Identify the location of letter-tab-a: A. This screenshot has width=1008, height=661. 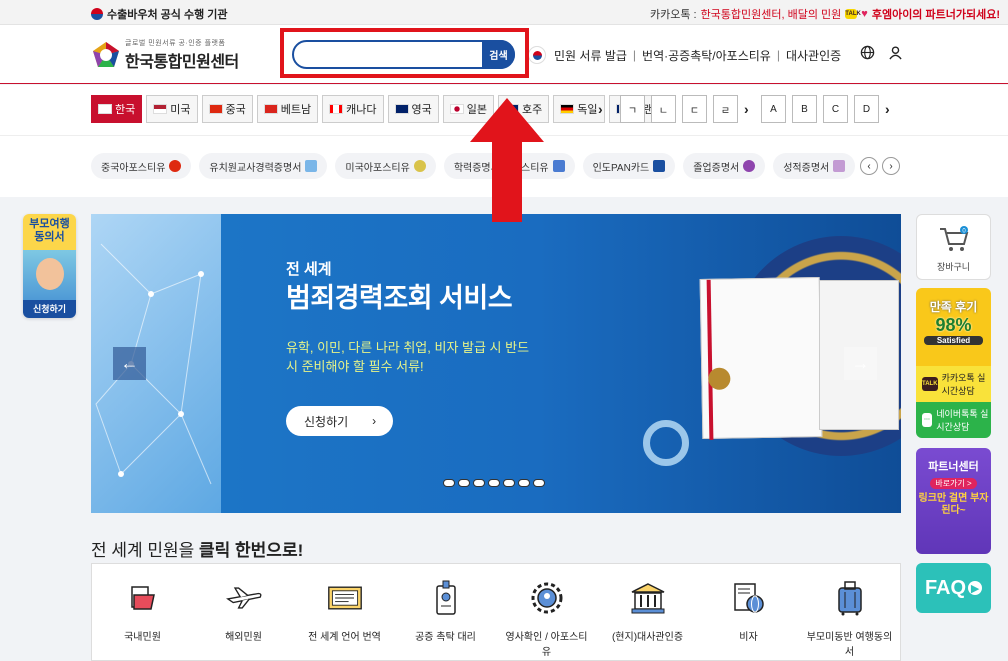
(773, 109).